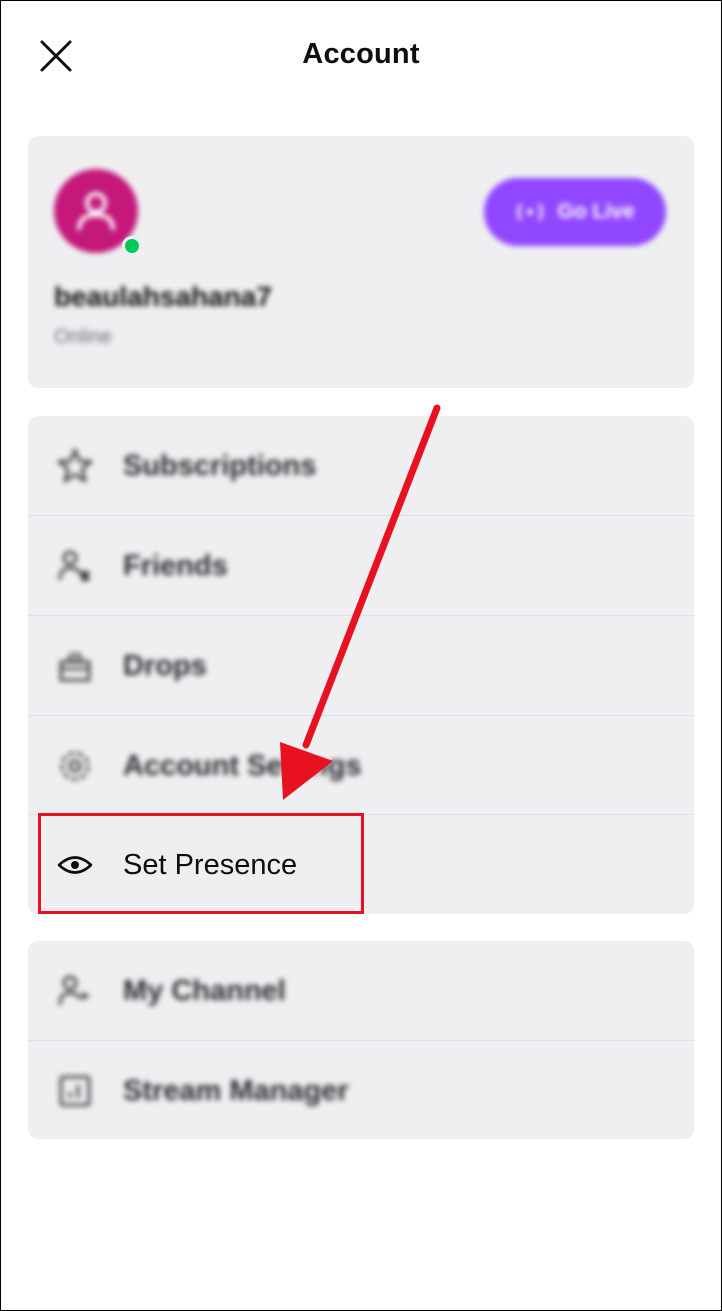 The image size is (722, 1311). What do you see at coordinates (204, 990) in the screenshot?
I see `menu-item-label: My Channel` at bounding box center [204, 990].